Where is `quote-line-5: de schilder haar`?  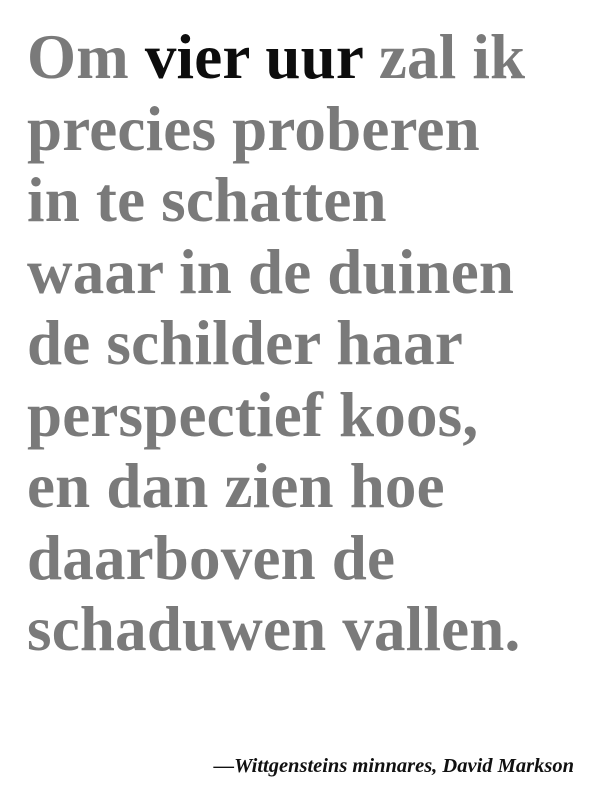 quote-line-5: de schilder haar is located at coordinates (245, 343).